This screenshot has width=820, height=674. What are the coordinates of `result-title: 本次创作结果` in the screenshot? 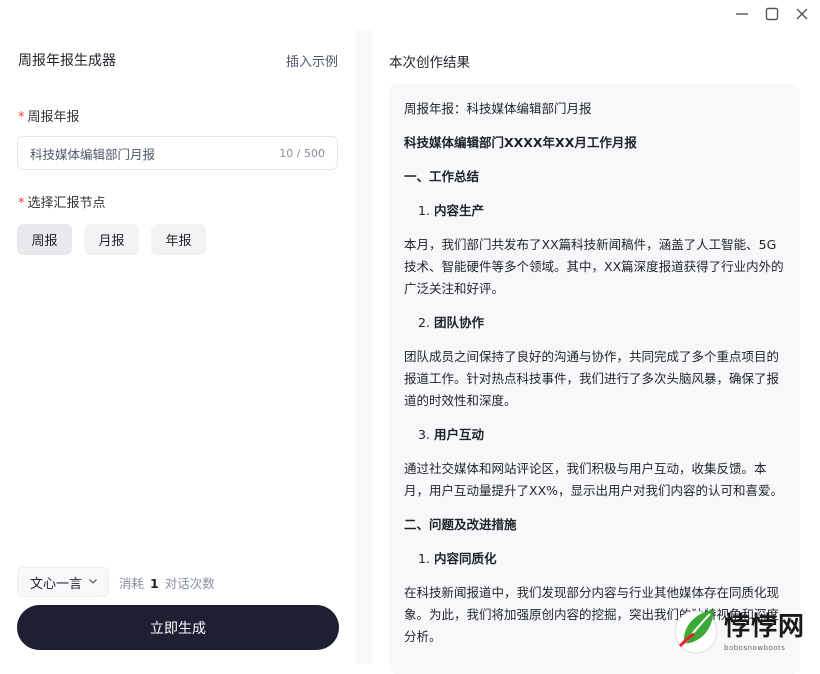 It's located at (429, 63).